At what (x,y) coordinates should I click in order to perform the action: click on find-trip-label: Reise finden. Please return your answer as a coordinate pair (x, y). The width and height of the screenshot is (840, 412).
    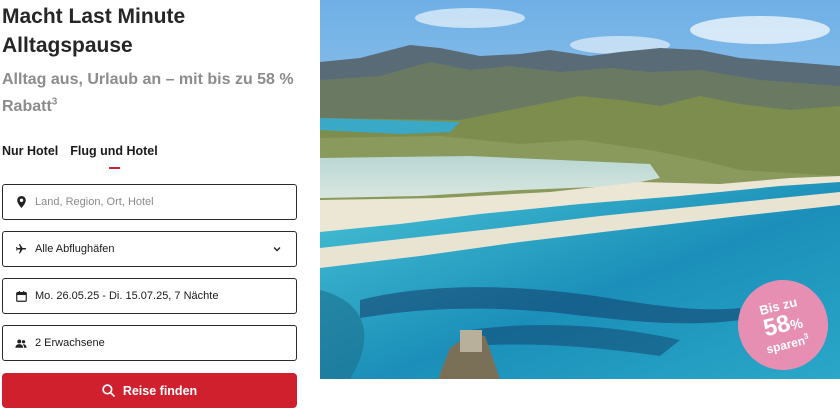
    Looking at the image, I should click on (160, 390).